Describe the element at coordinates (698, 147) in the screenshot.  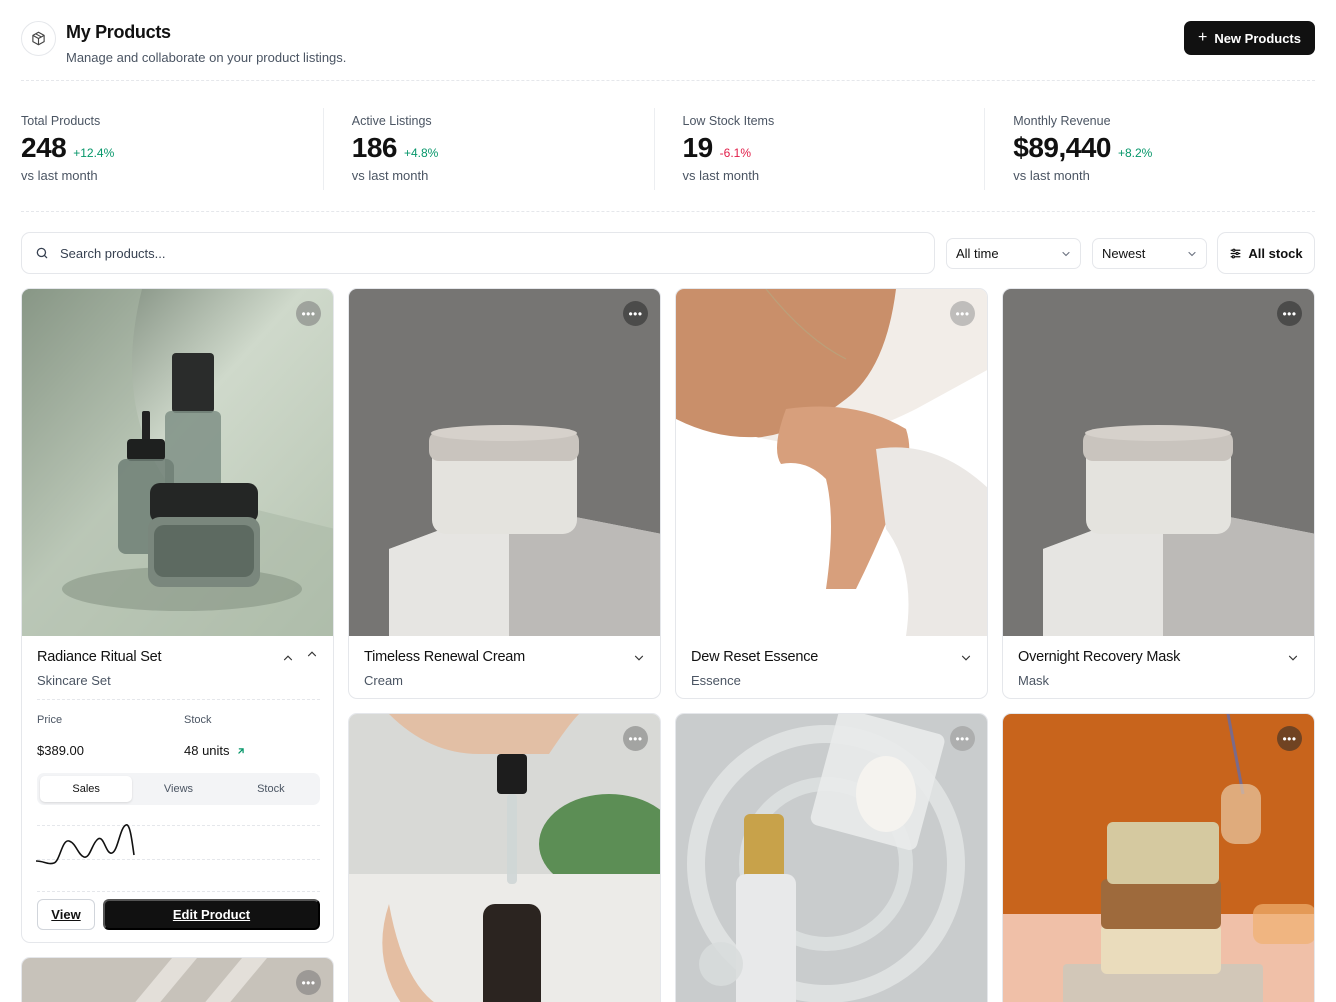
I see `stat-value: 19` at that location.